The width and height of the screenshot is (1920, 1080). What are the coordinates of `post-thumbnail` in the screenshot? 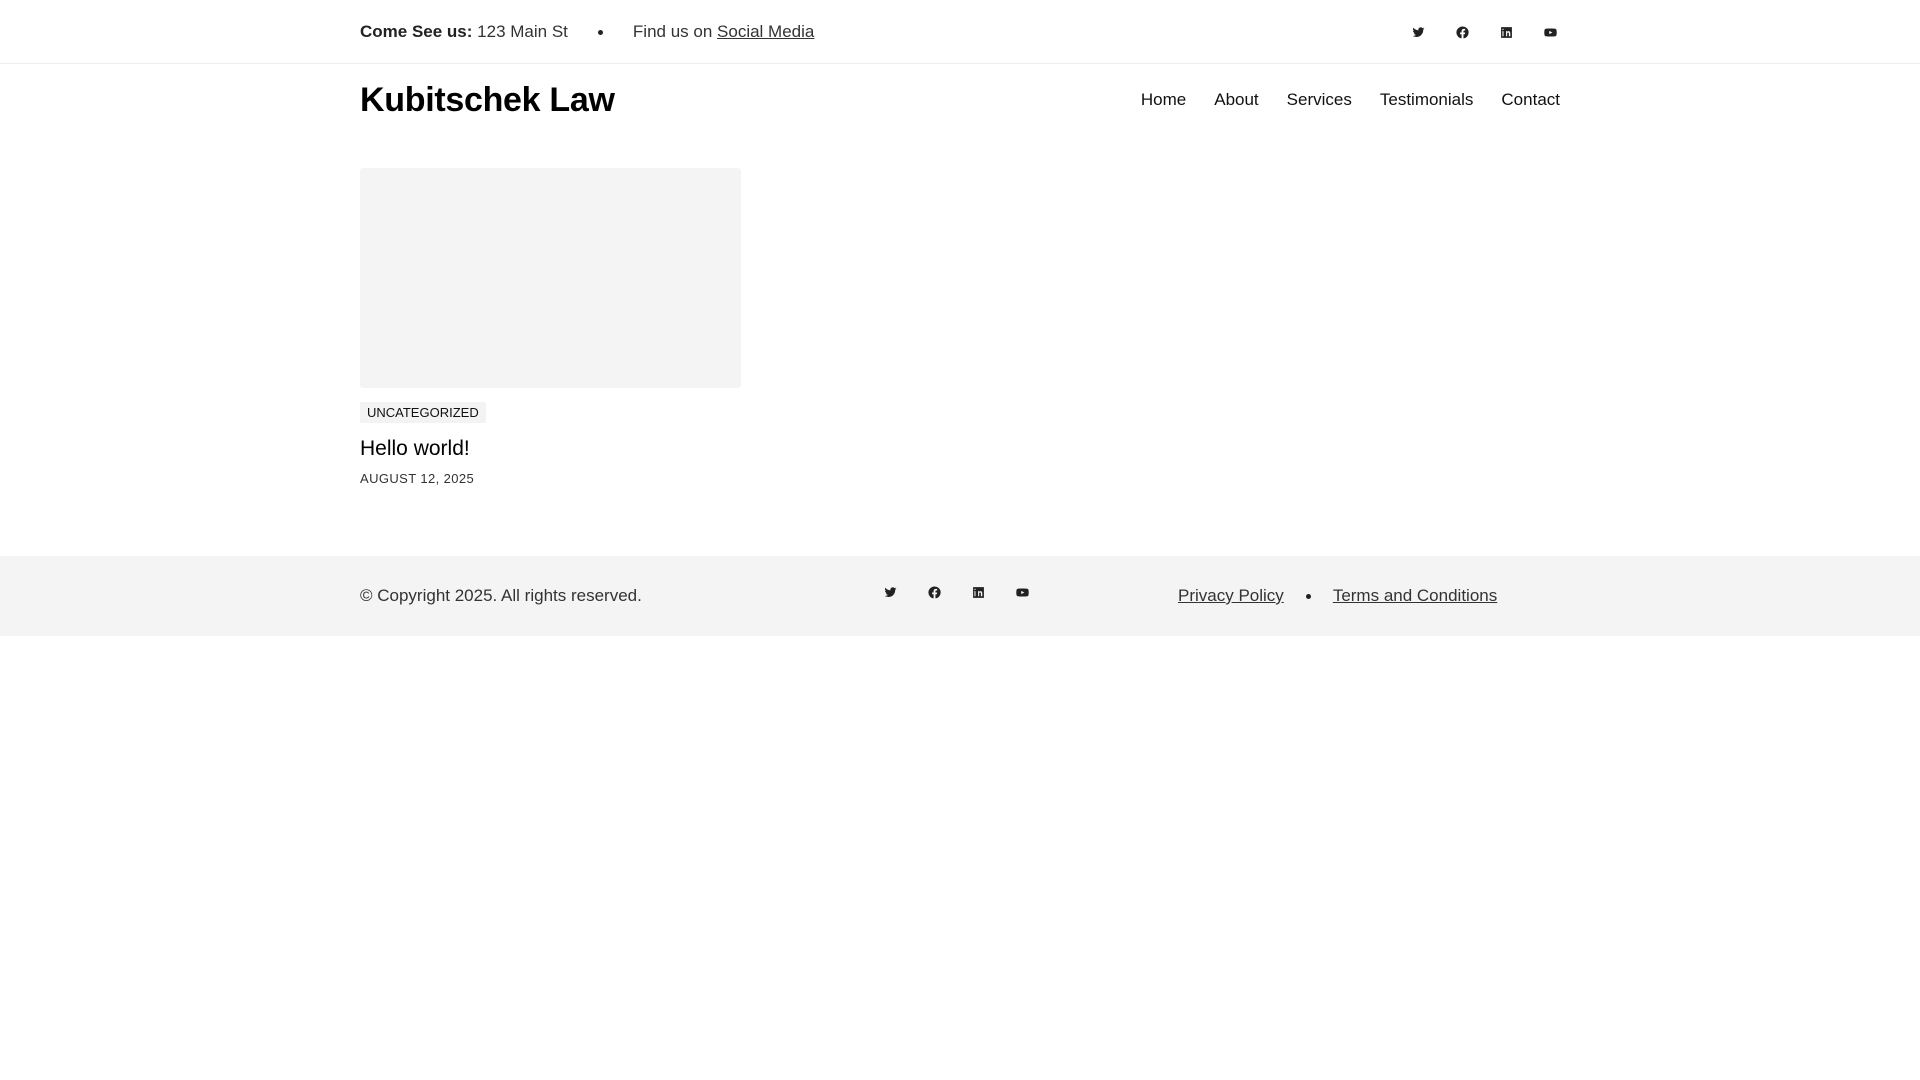 It's located at (550, 278).